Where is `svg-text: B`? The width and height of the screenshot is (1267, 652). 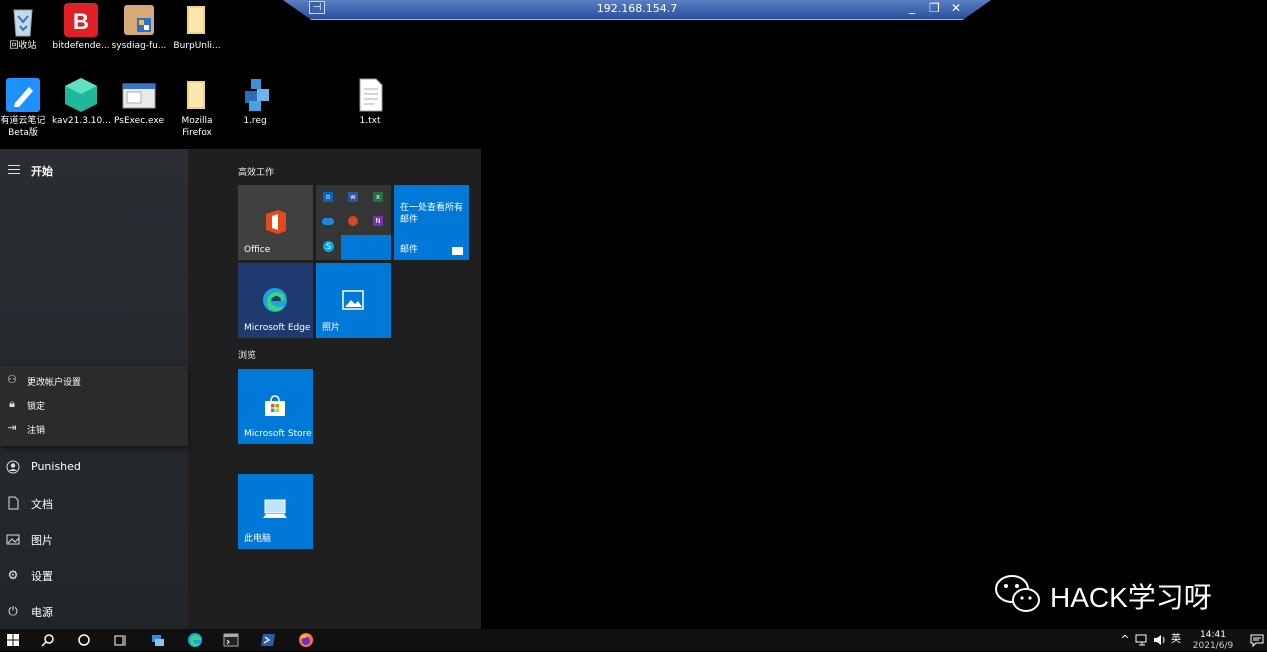
svg-text: B is located at coordinates (81, 21).